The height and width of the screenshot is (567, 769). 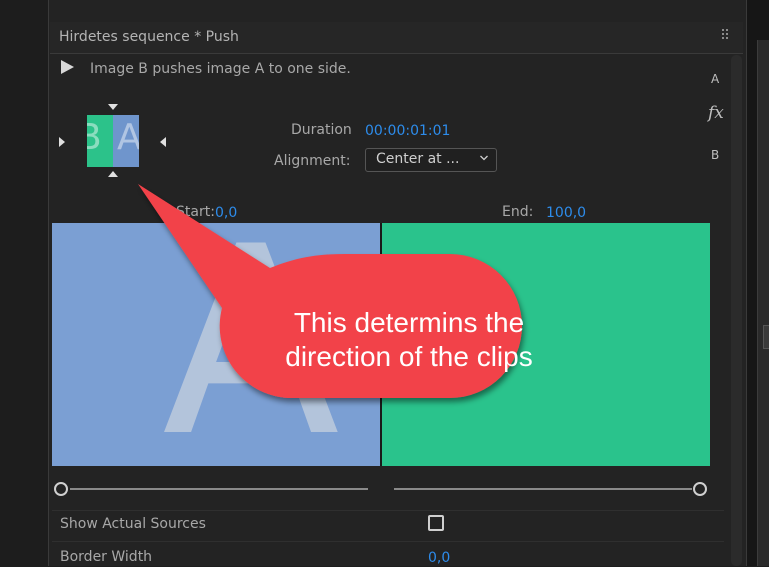 What do you see at coordinates (113, 141) in the screenshot?
I see `transition-direction-thumbnail: B A` at bounding box center [113, 141].